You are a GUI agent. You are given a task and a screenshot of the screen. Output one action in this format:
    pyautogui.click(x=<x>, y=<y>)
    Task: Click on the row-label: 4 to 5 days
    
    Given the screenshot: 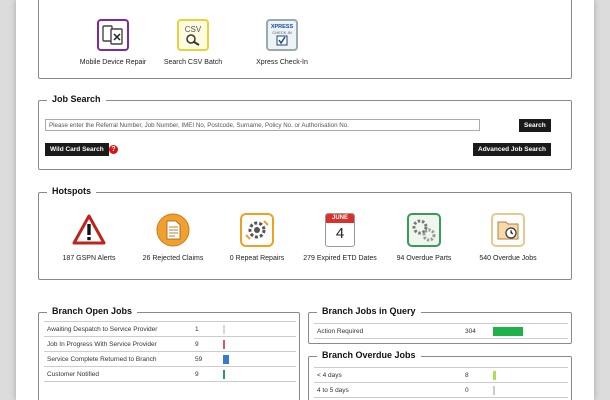 What is the action you would take?
    pyautogui.click(x=388, y=390)
    